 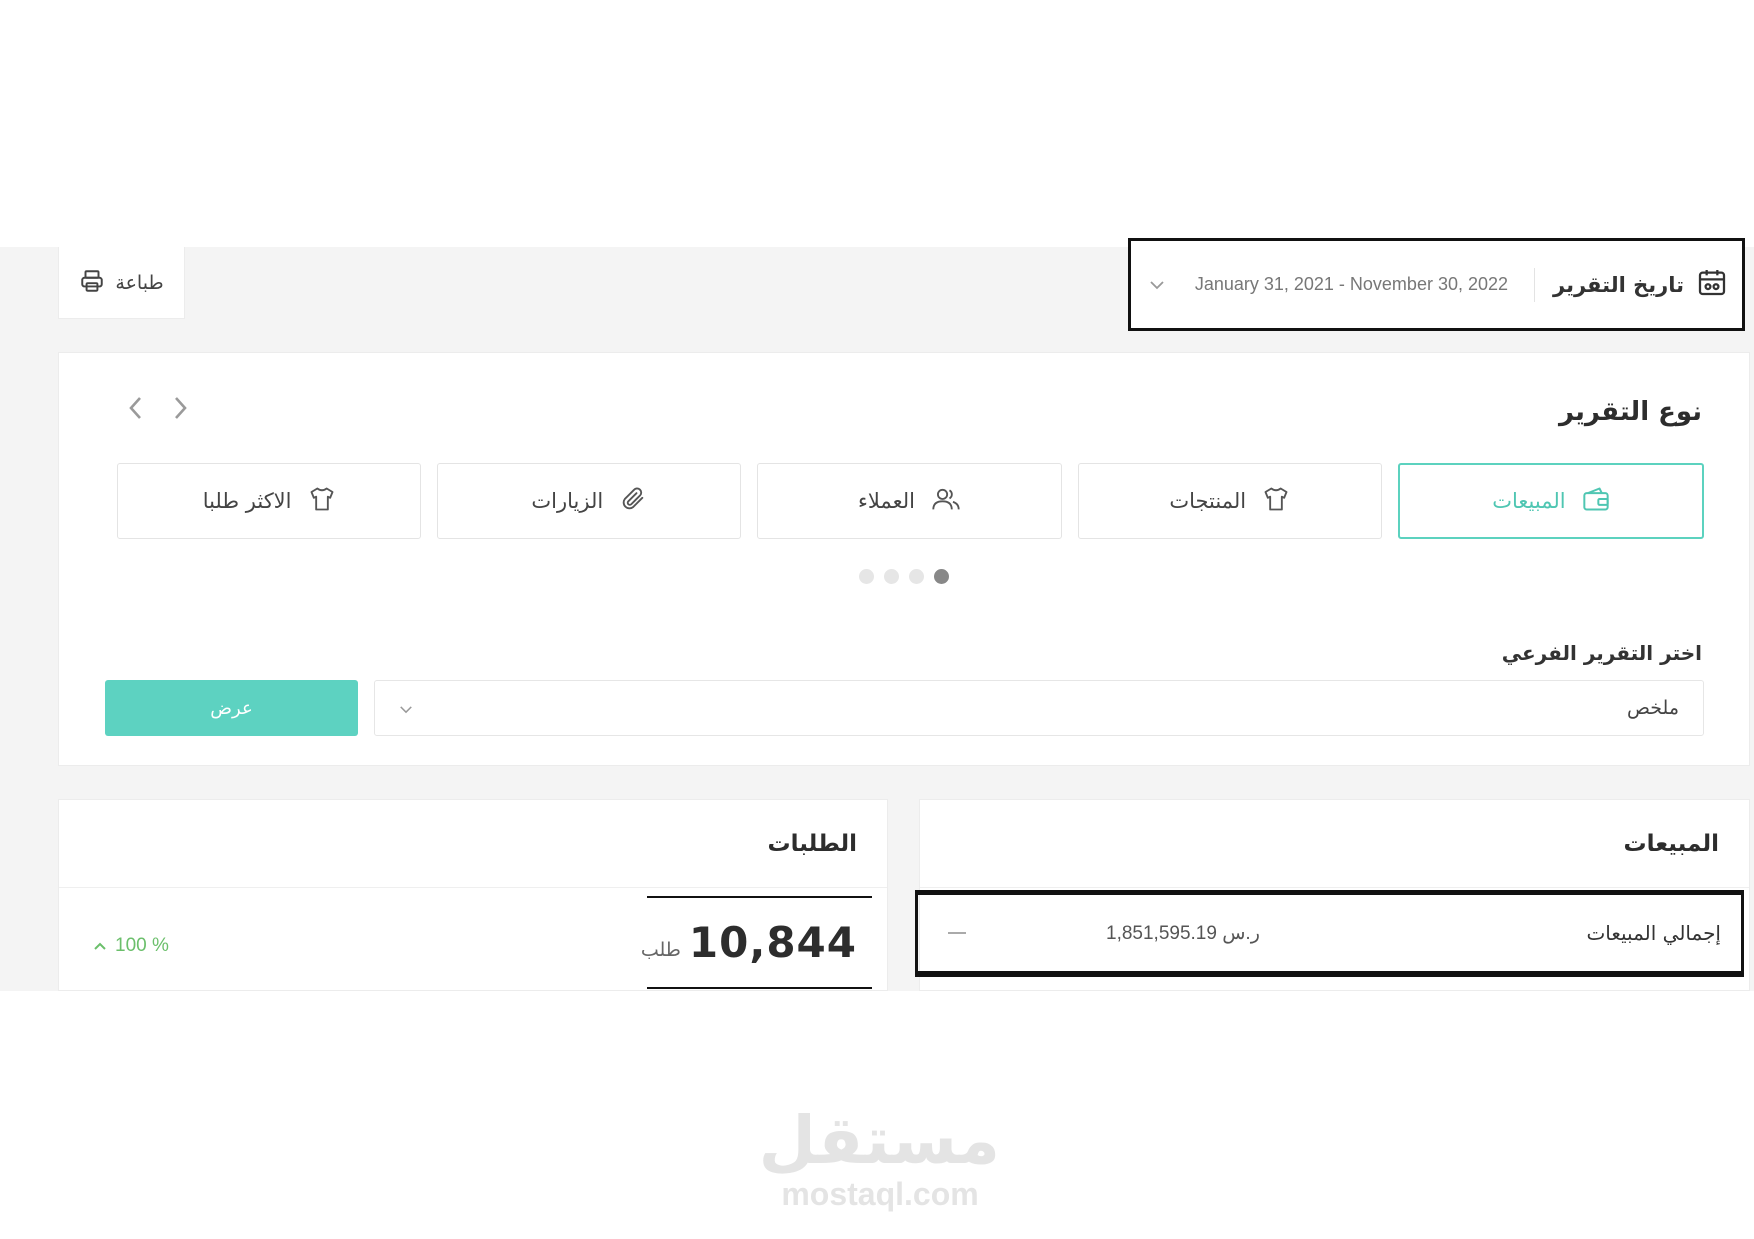 I want to click on printer-icon, so click(x=92, y=283).